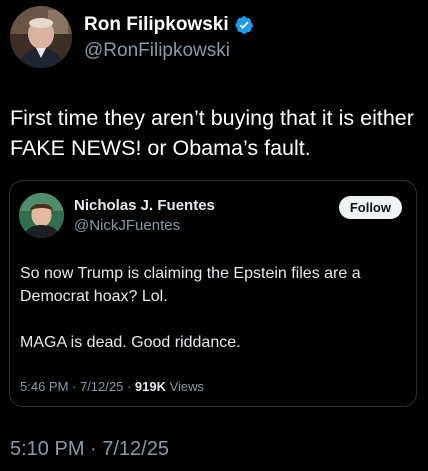 Image resolution: width=428 pixels, height=471 pixels. What do you see at coordinates (244, 25) in the screenshot?
I see `verified-badge-icon` at bounding box center [244, 25].